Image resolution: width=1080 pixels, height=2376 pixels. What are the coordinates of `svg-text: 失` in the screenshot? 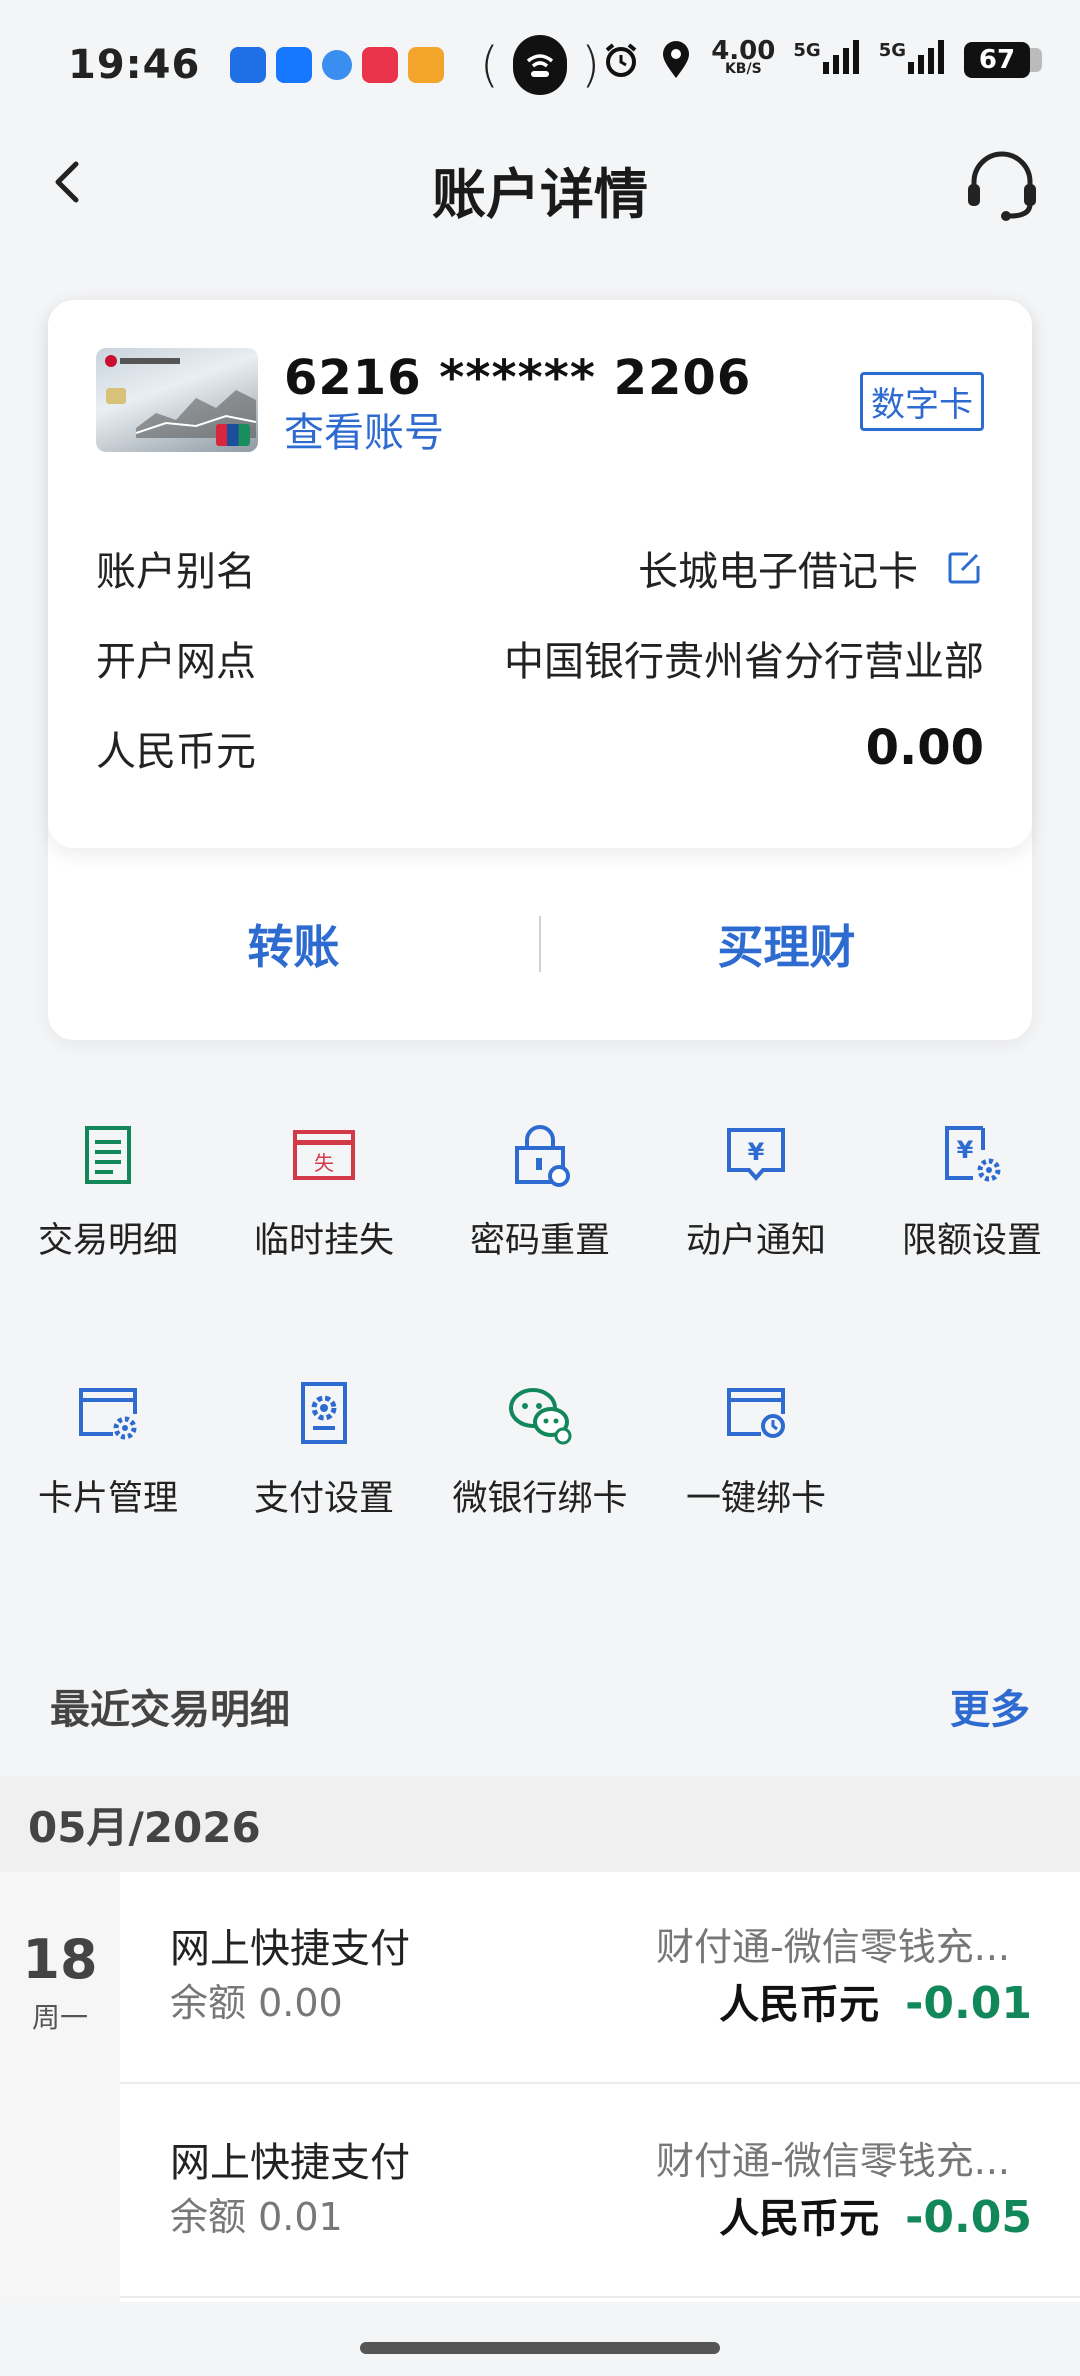 It's located at (324, 1163).